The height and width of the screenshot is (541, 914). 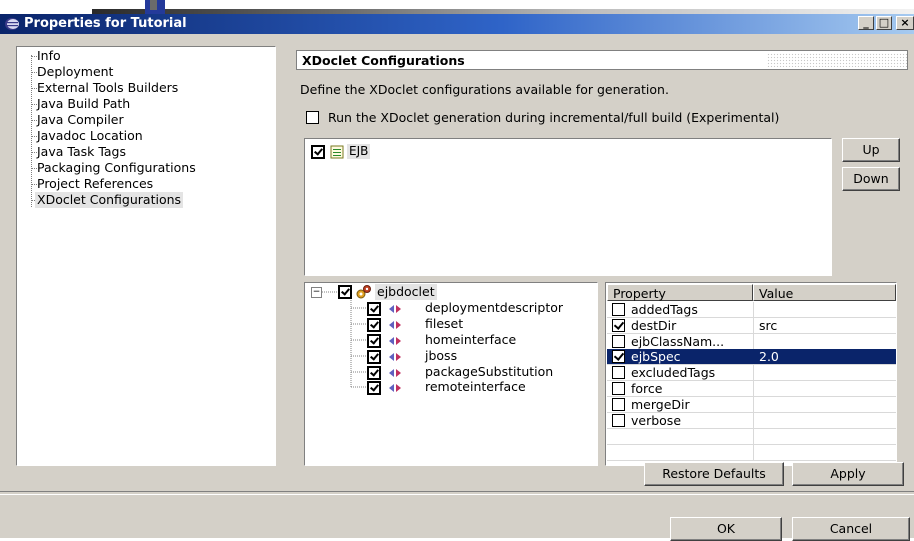 What do you see at coordinates (568, 207) in the screenshot?
I see `configurations-list: EJB` at bounding box center [568, 207].